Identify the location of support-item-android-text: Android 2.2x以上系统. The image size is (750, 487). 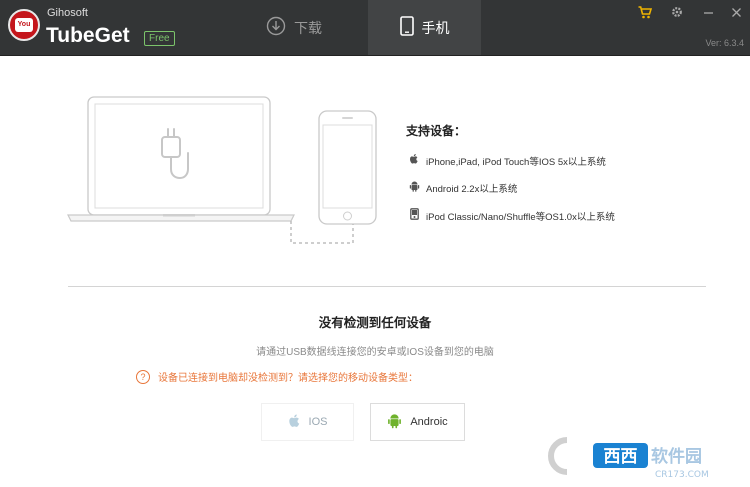
(472, 189).